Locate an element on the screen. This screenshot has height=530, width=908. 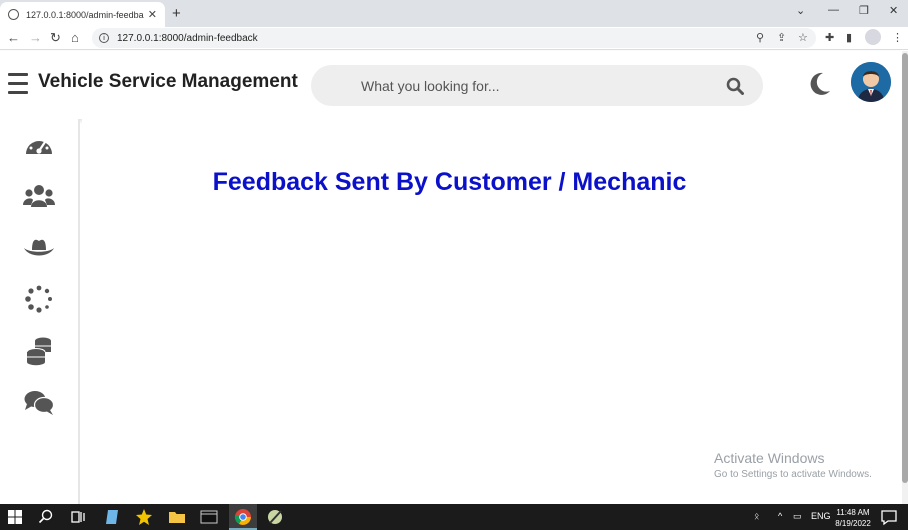
sidebar is located at coordinates (40, 311).